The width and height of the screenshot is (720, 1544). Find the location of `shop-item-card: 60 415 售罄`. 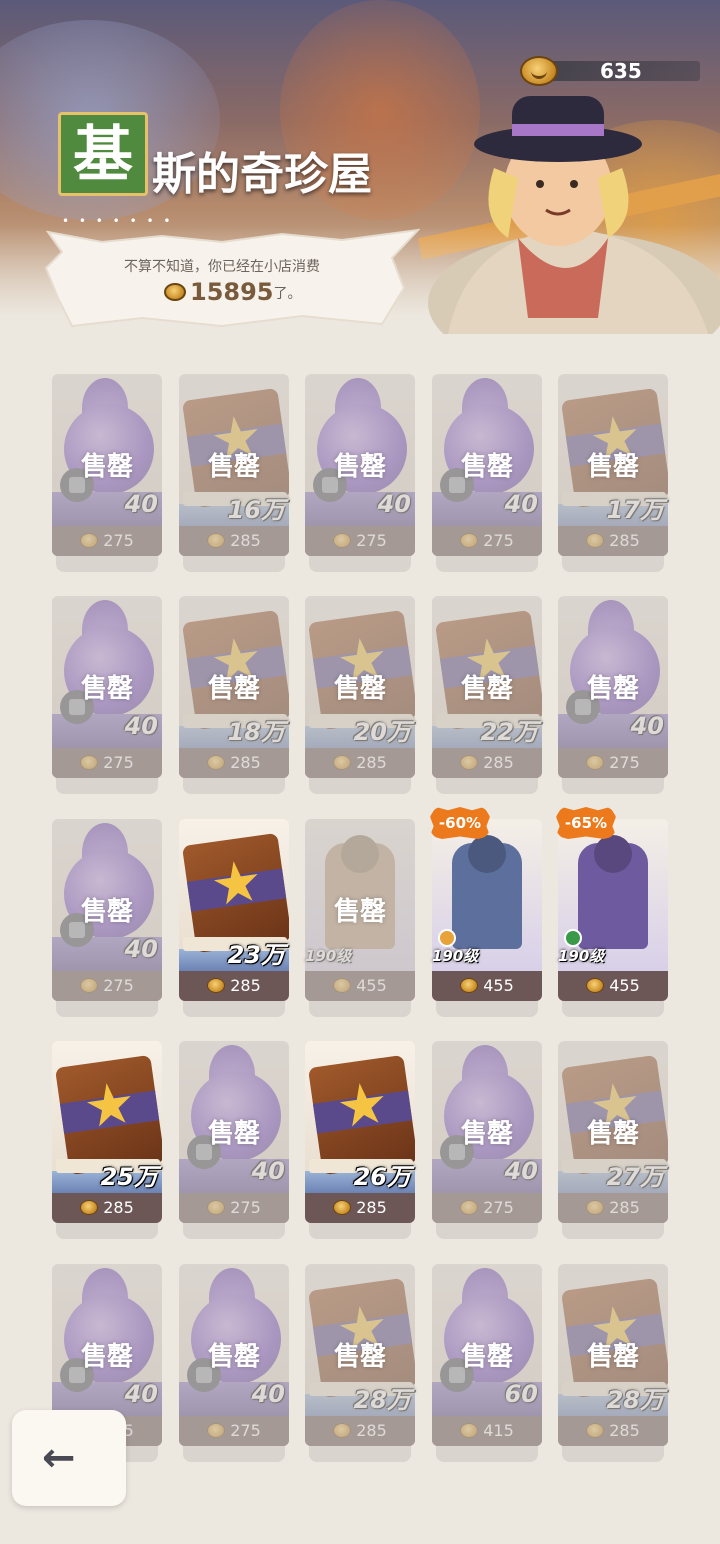

shop-item-card: 60 415 售罄 is located at coordinates (487, 1363).